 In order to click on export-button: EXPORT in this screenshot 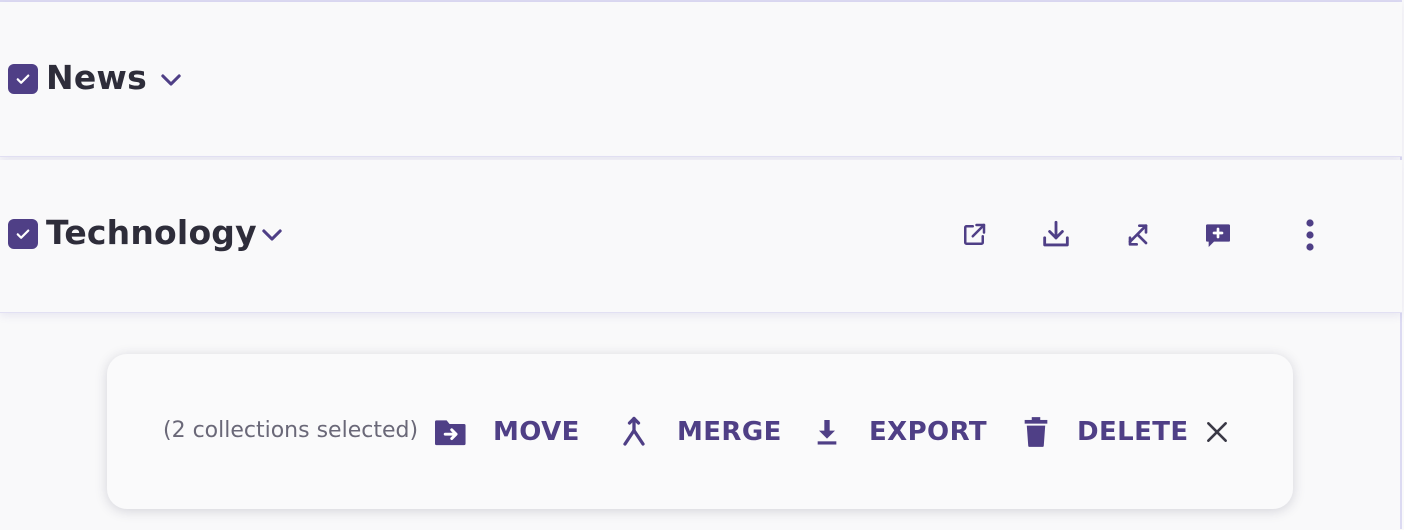, I will do `click(900, 432)`.